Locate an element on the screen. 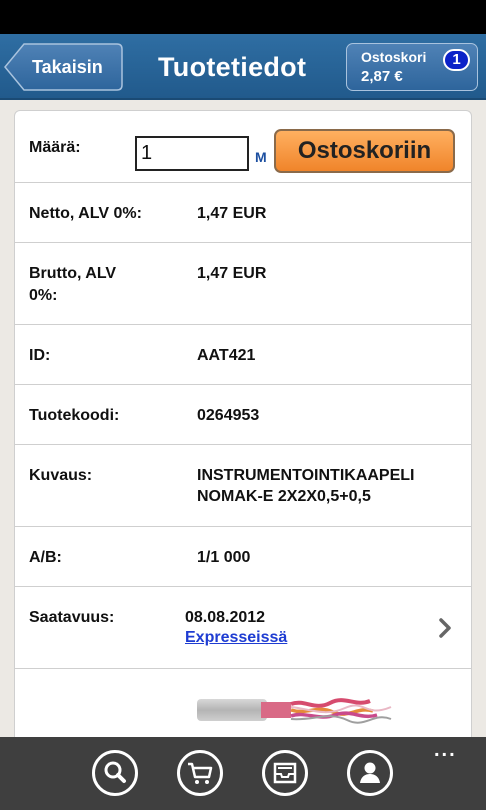  cart-count-badge: 1 is located at coordinates (456, 60).